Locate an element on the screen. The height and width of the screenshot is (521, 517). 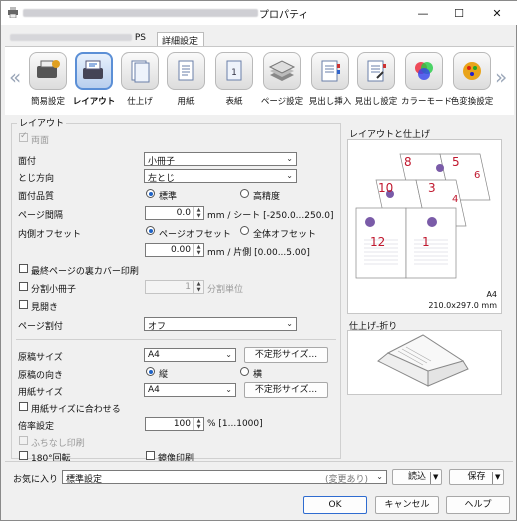
rotate180-checkbox is located at coordinates (23, 455).